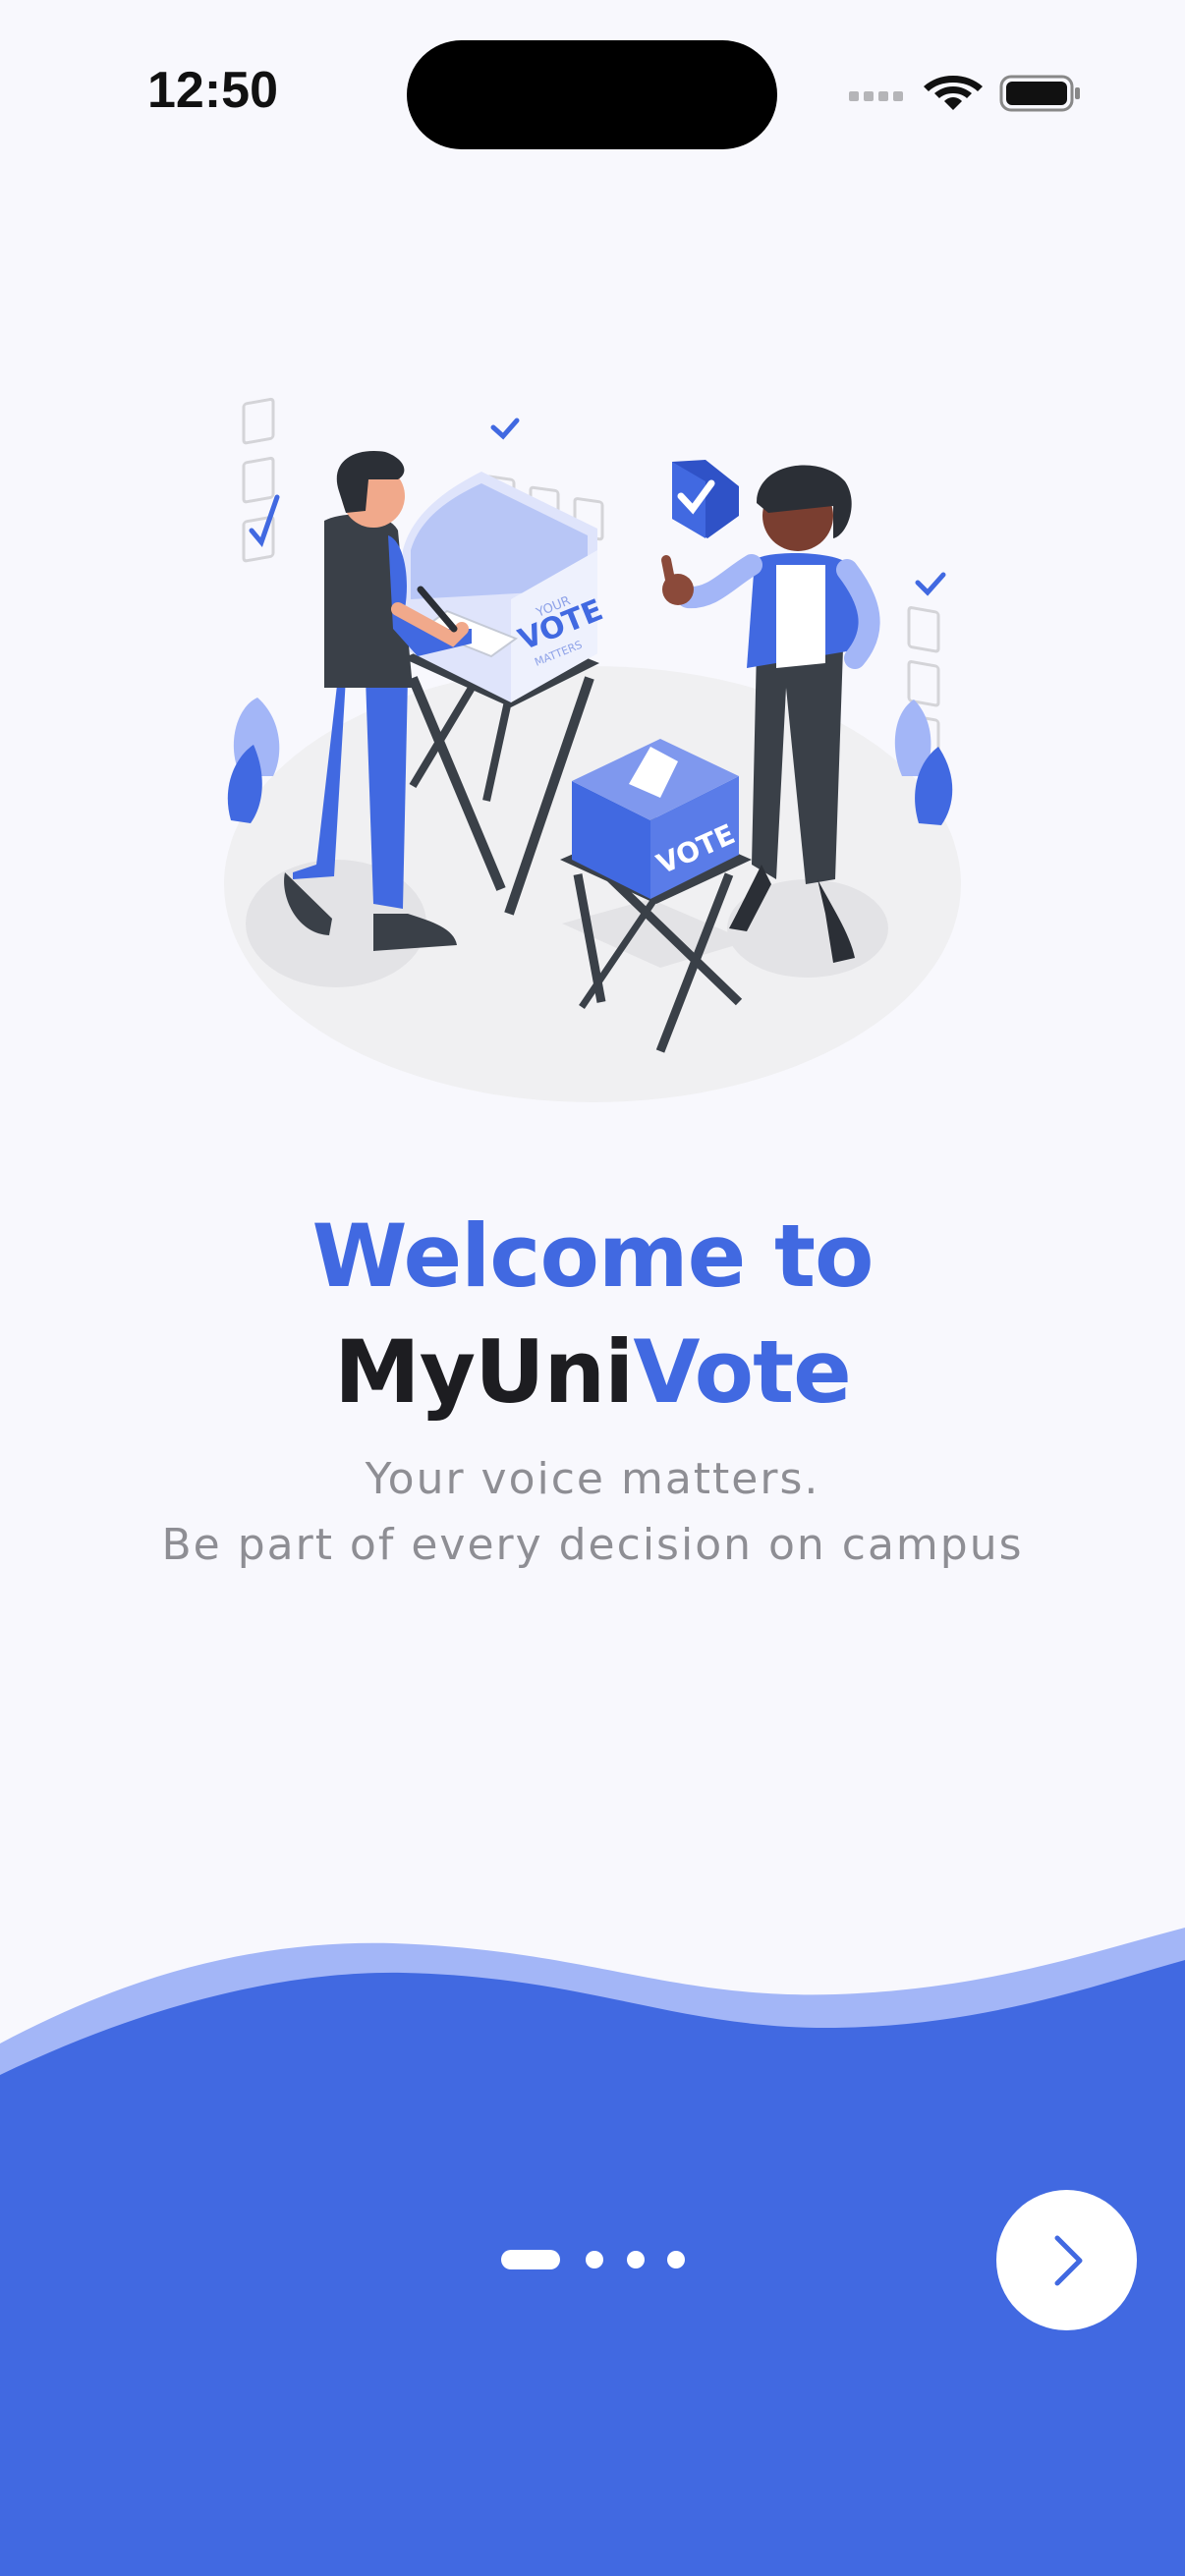  Describe the element at coordinates (593, 1256) in the screenshot. I see `welcome-title-line1: Welcome to` at that location.